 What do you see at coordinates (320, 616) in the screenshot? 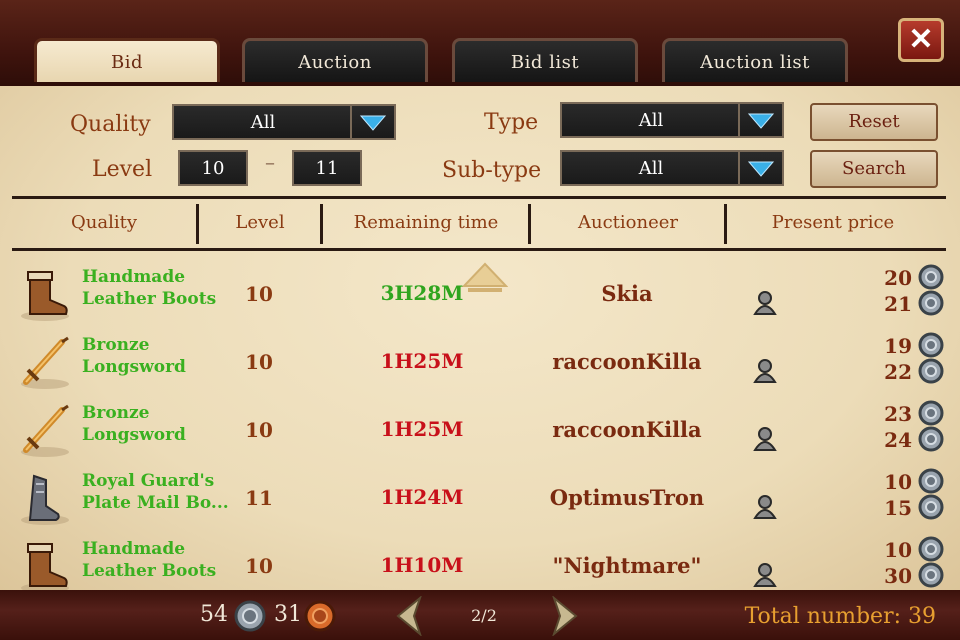
I see `copper-coin-icon` at bounding box center [320, 616].